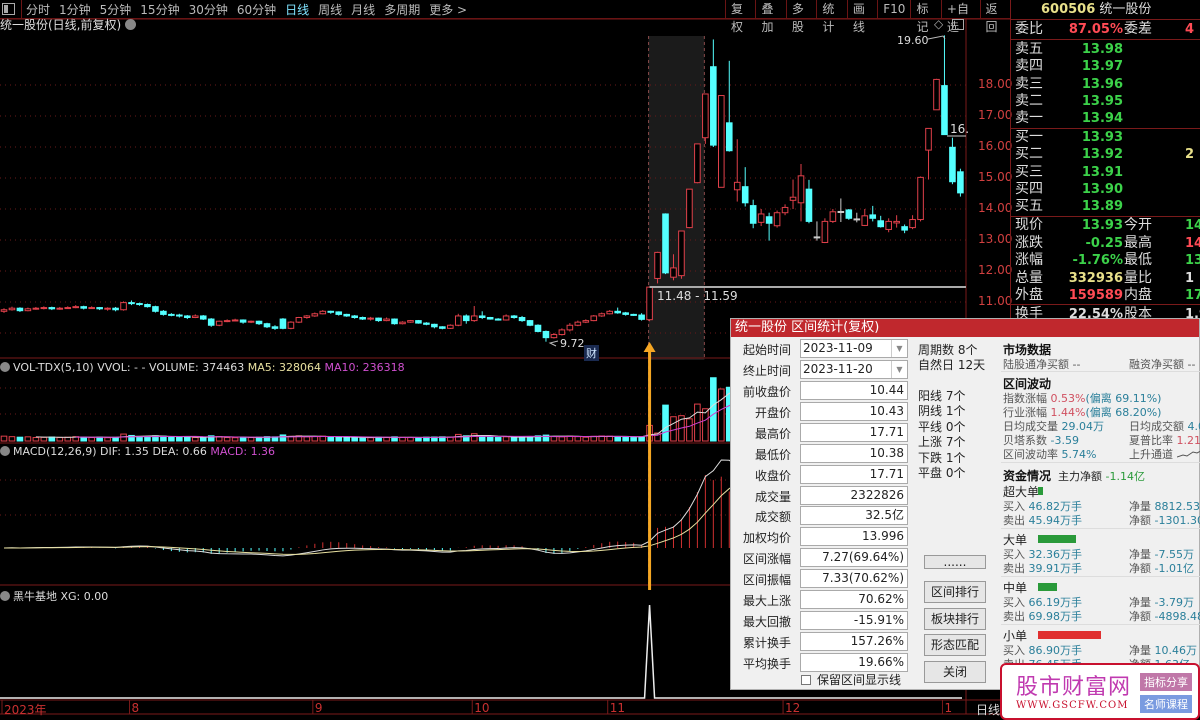  Describe the element at coordinates (994, 17) in the screenshot. I see `toolbar-button: 返回` at that location.